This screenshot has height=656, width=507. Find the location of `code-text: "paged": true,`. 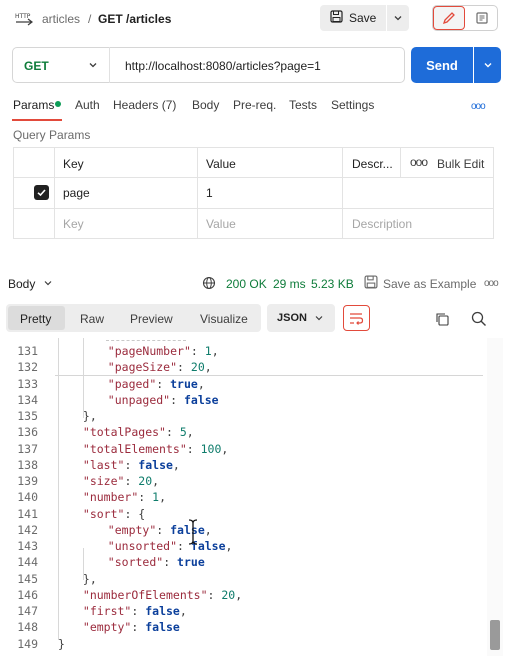

code-text: "paged": true, is located at coordinates (156, 384).